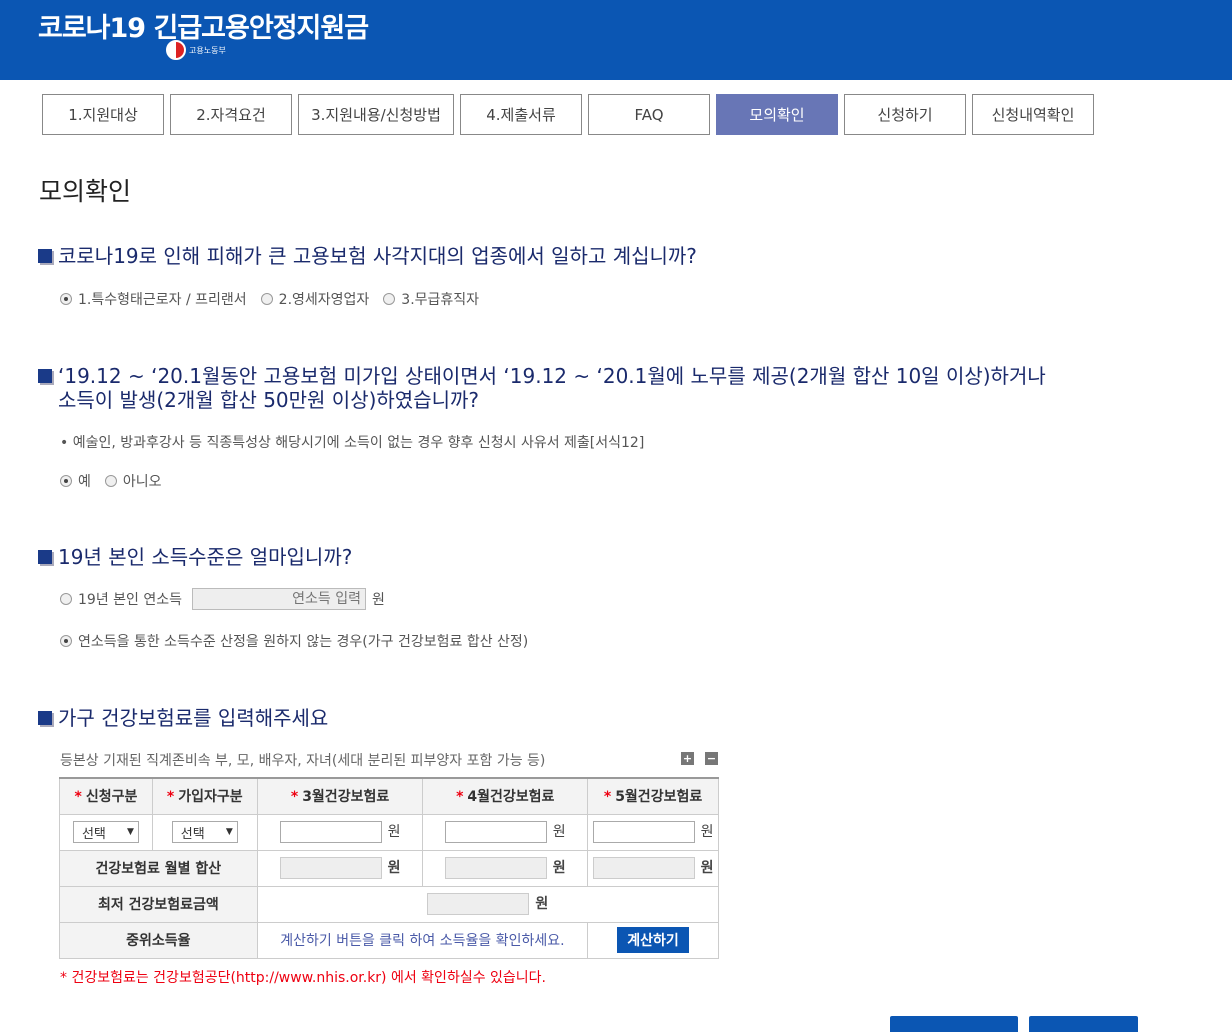 The image size is (1232, 1032). What do you see at coordinates (330, 868) in the screenshot?
I see `march-sum-output` at bounding box center [330, 868].